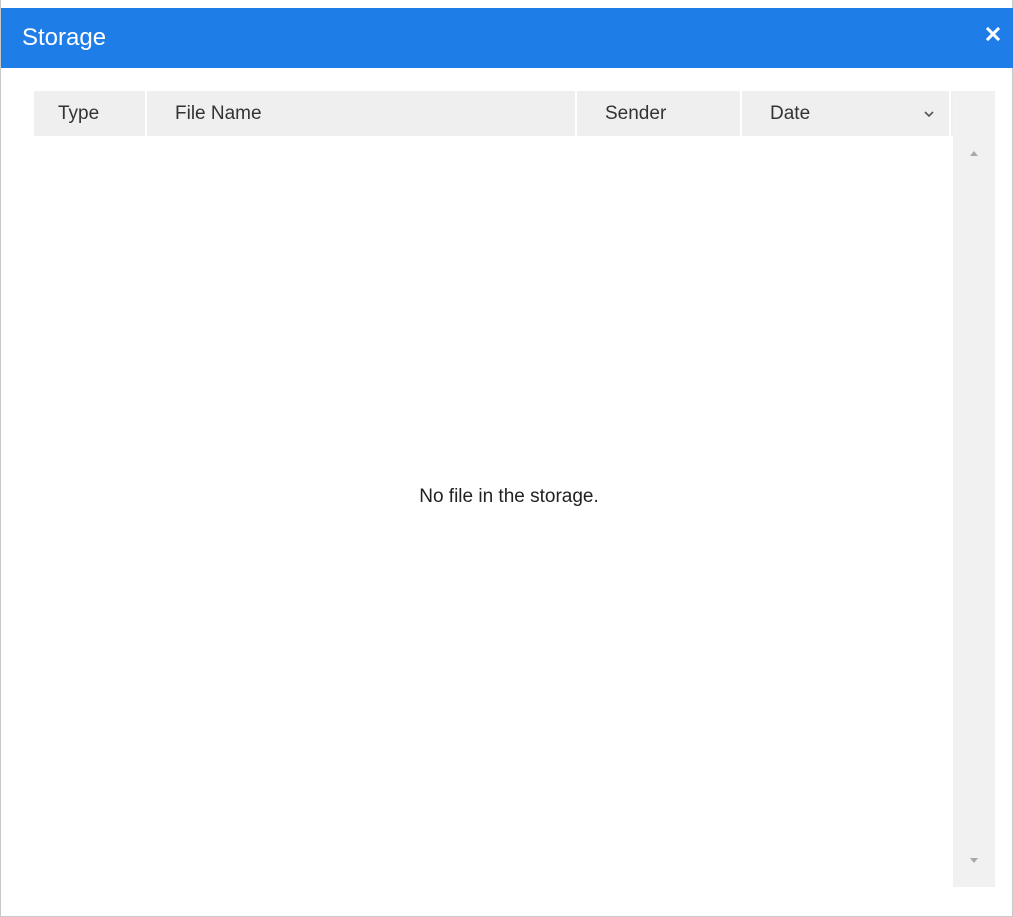 Image resolution: width=1013 pixels, height=917 pixels. What do you see at coordinates (974, 153) in the screenshot?
I see `scroll-up-arrow-icon` at bounding box center [974, 153].